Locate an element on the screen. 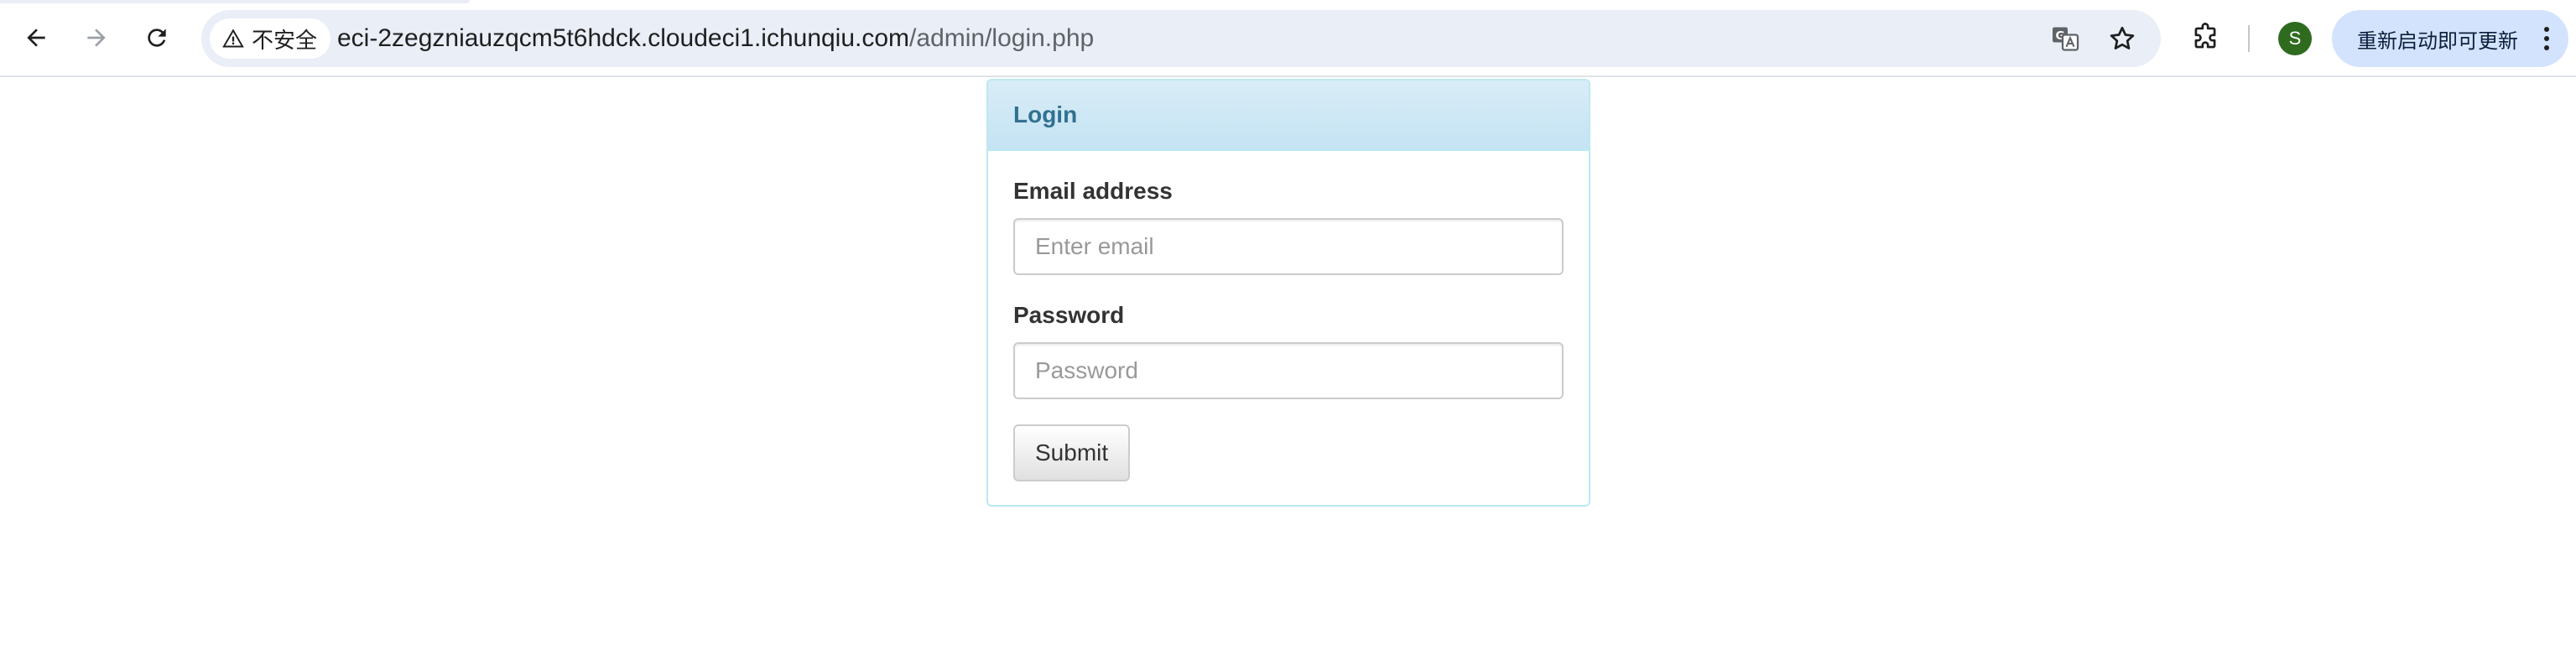  security-indicator: 不安全 is located at coordinates (270, 38).